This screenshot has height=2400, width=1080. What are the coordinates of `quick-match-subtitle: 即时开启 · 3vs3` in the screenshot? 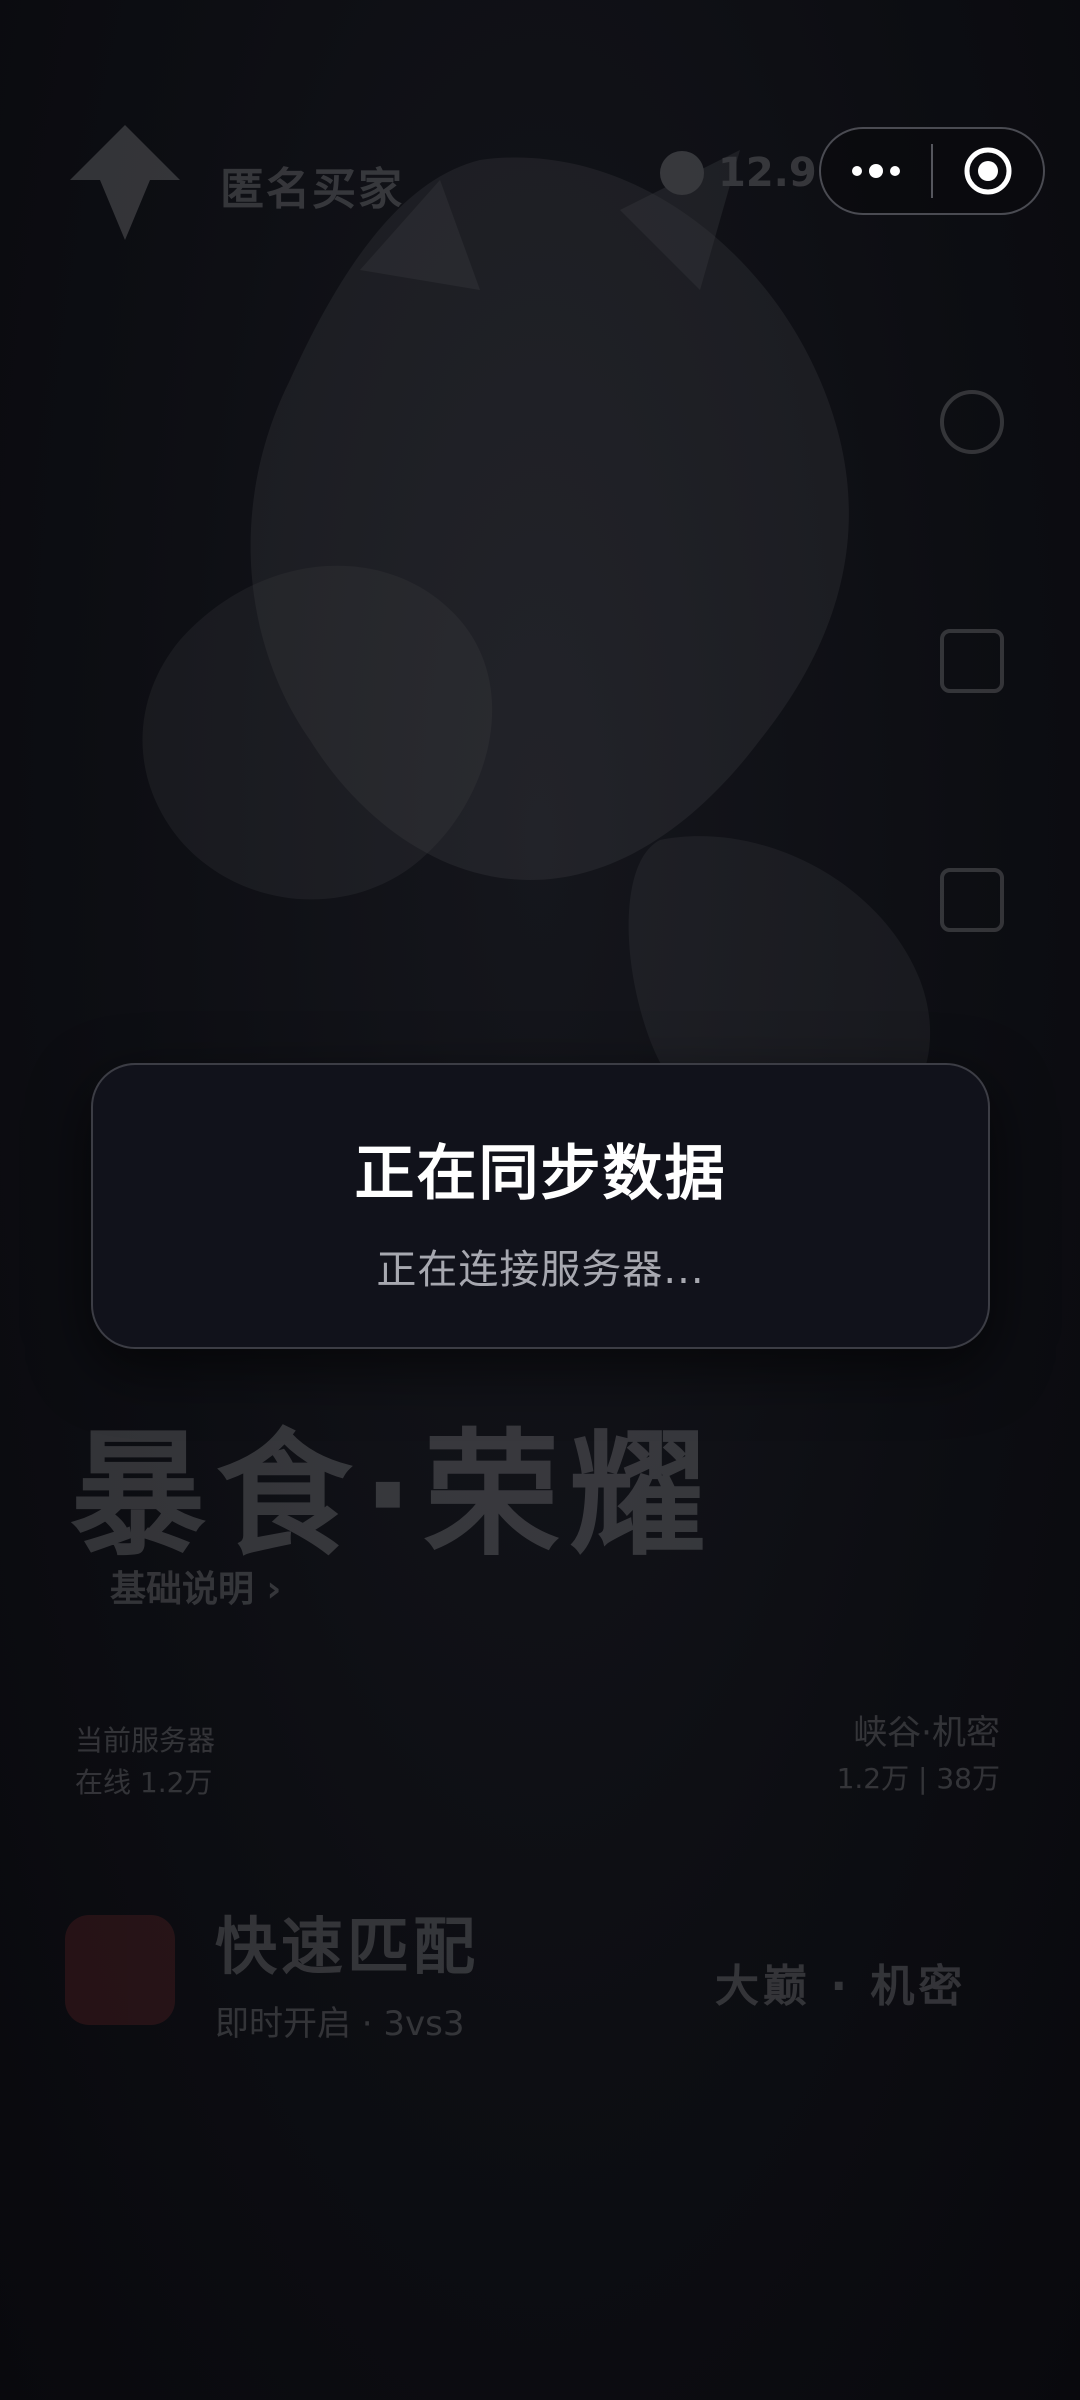 It's located at (340, 2023).